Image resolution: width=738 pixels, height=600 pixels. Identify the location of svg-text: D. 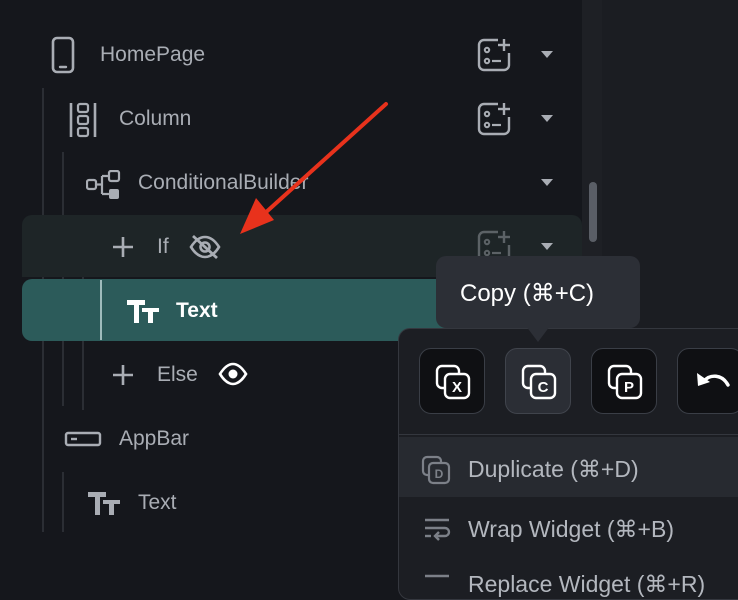
(439, 474).